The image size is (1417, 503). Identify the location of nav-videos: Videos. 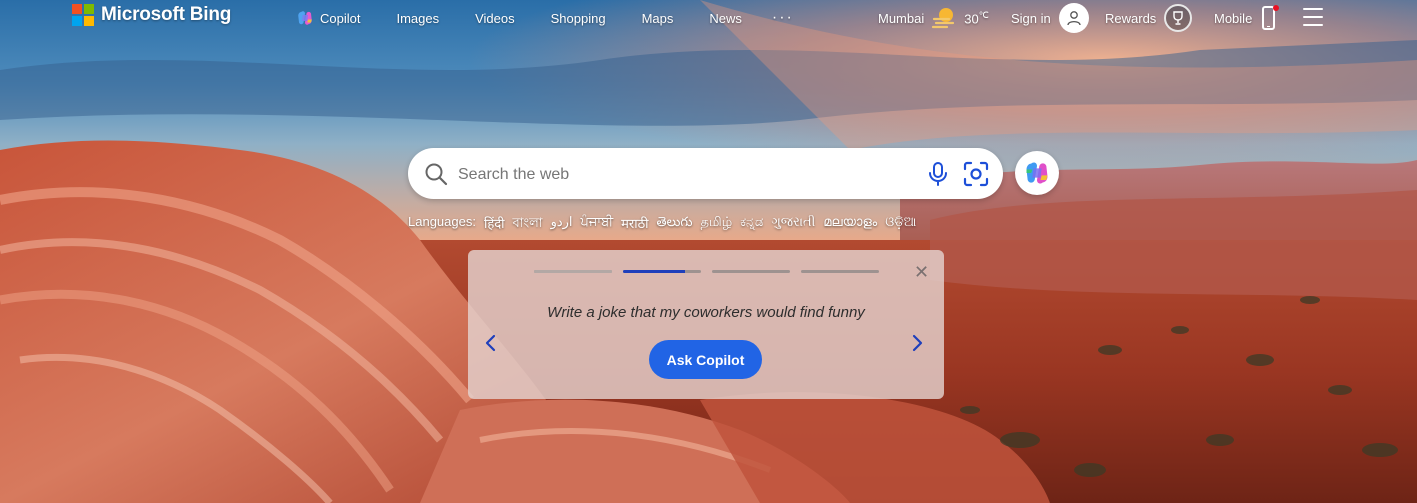
(495, 18).